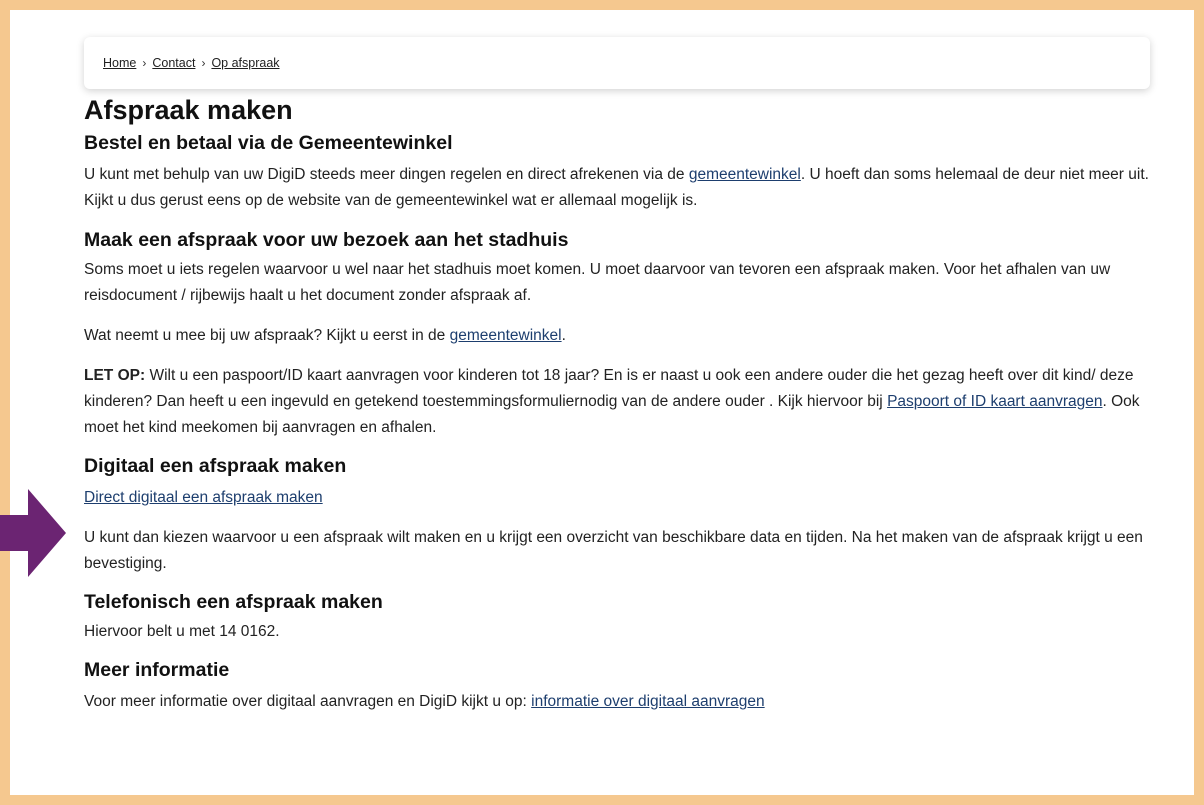 This screenshot has height=805, width=1204. What do you see at coordinates (33, 533) in the screenshot?
I see `arrow-right-icon` at bounding box center [33, 533].